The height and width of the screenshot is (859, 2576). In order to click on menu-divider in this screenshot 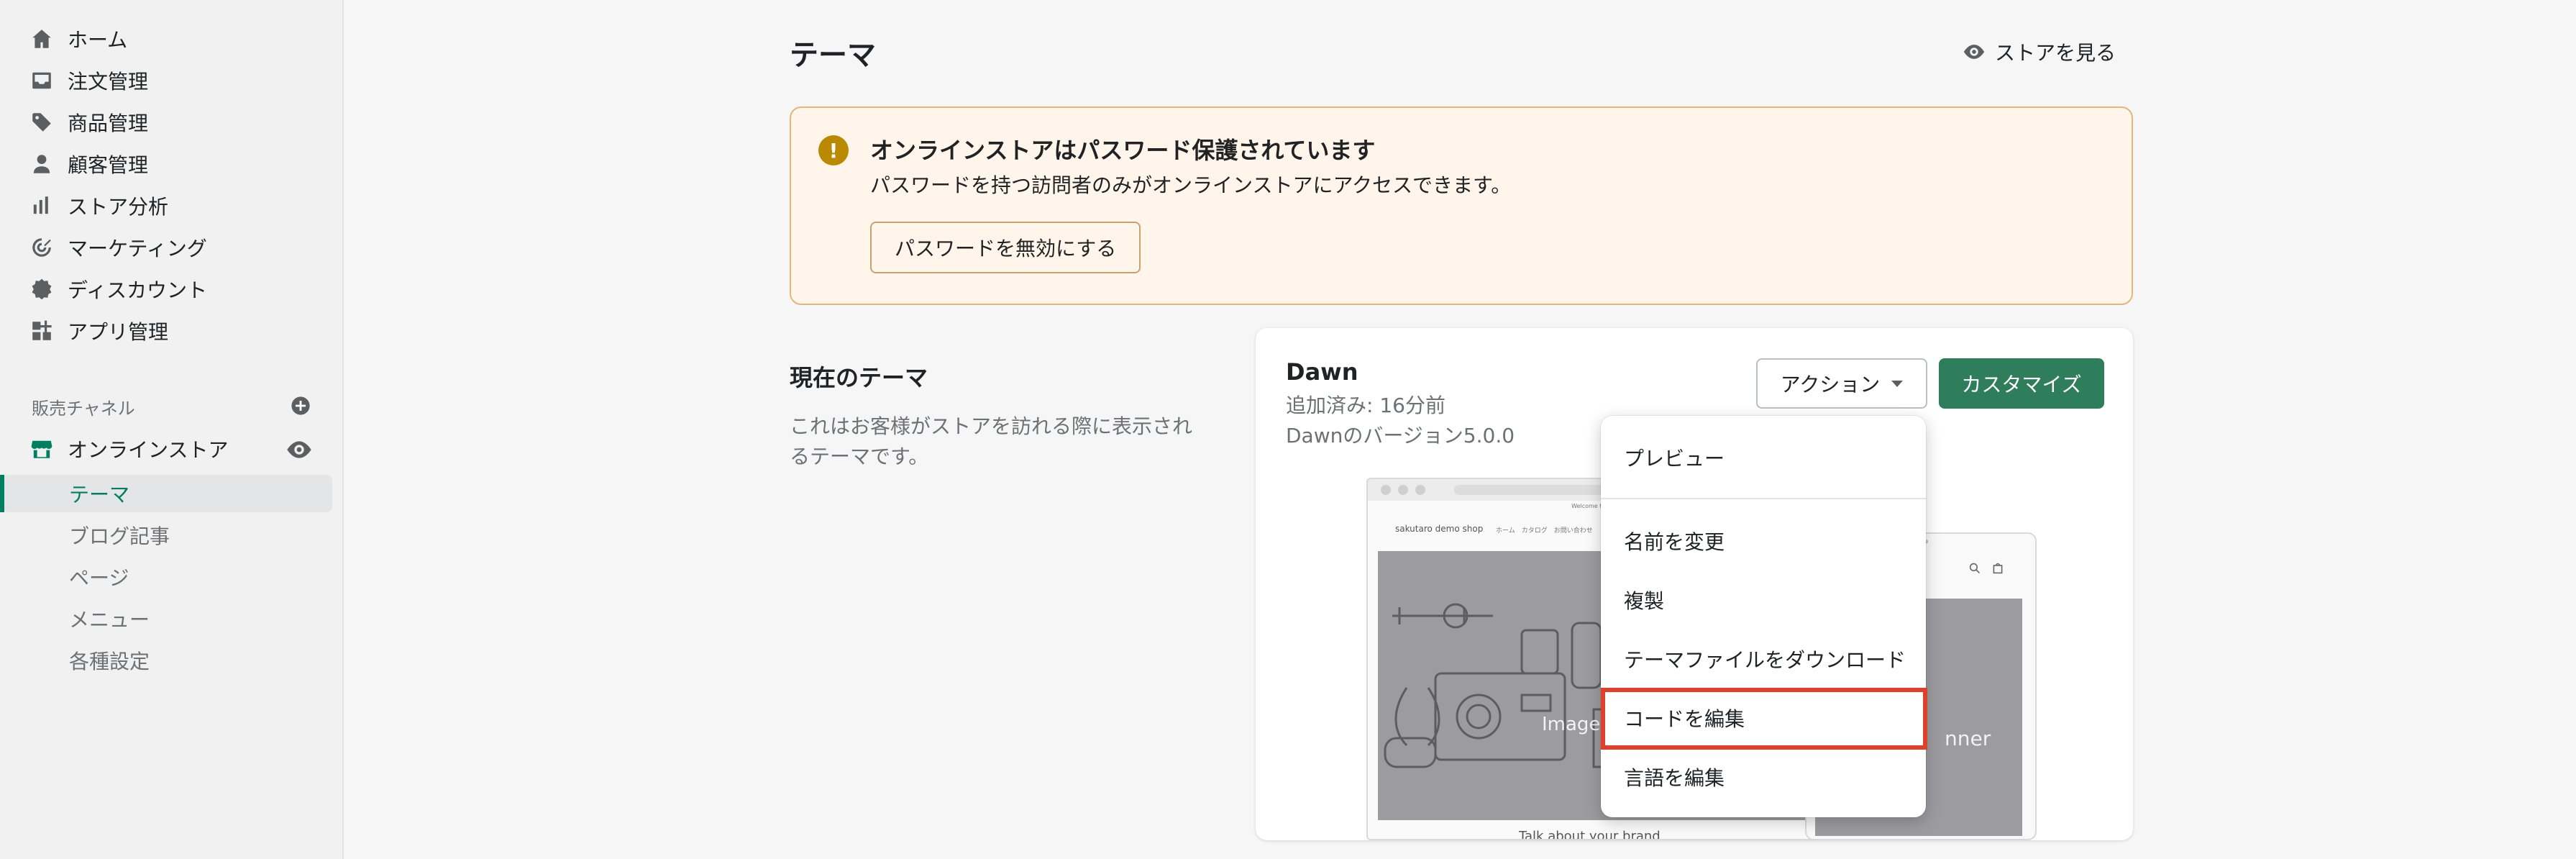, I will do `click(1763, 499)`.